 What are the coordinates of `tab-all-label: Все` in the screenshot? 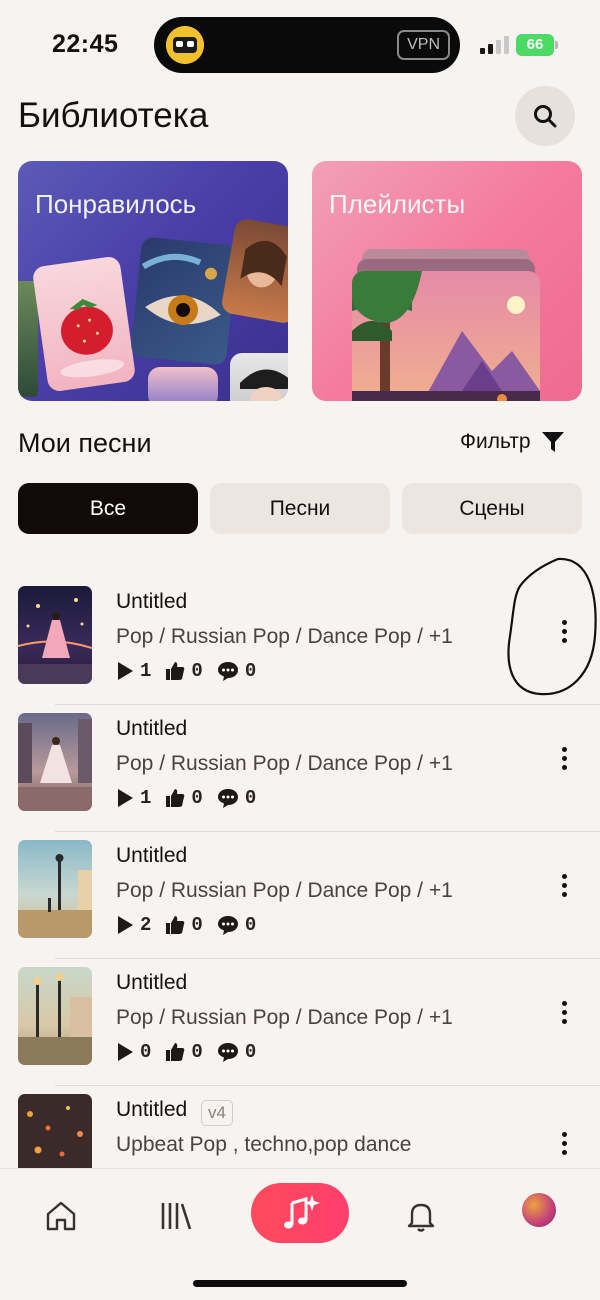 It's located at (108, 508).